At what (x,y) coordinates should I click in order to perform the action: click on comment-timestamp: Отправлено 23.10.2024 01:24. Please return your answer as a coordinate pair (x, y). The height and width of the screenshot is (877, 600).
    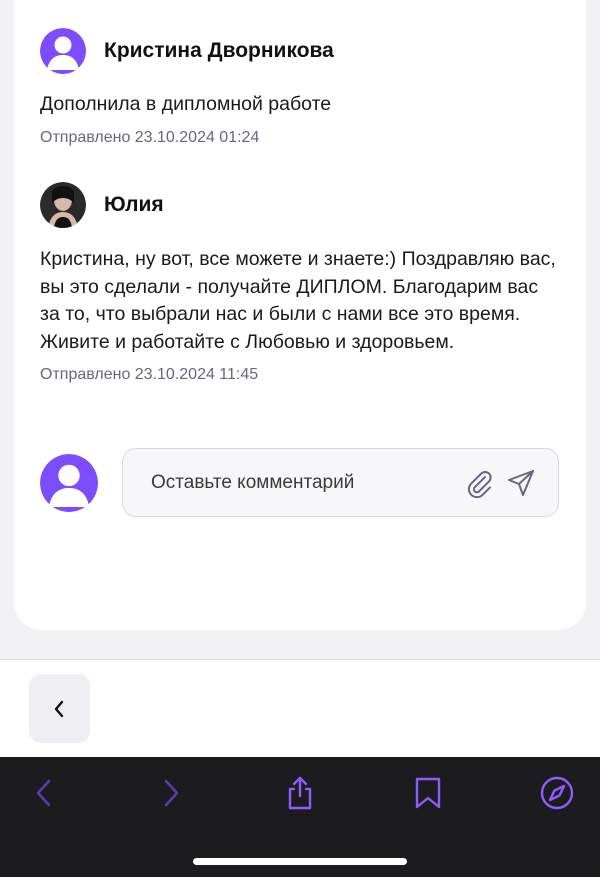
    Looking at the image, I should click on (150, 137).